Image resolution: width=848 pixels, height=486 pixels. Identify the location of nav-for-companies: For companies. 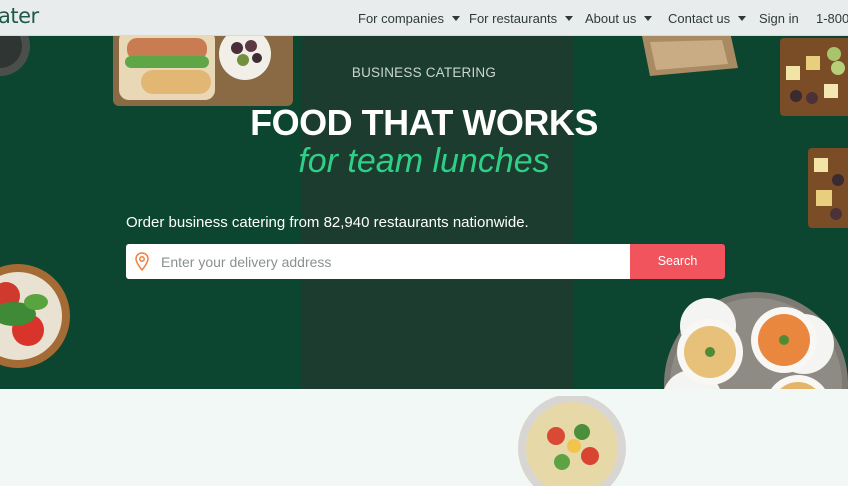
(409, 18).